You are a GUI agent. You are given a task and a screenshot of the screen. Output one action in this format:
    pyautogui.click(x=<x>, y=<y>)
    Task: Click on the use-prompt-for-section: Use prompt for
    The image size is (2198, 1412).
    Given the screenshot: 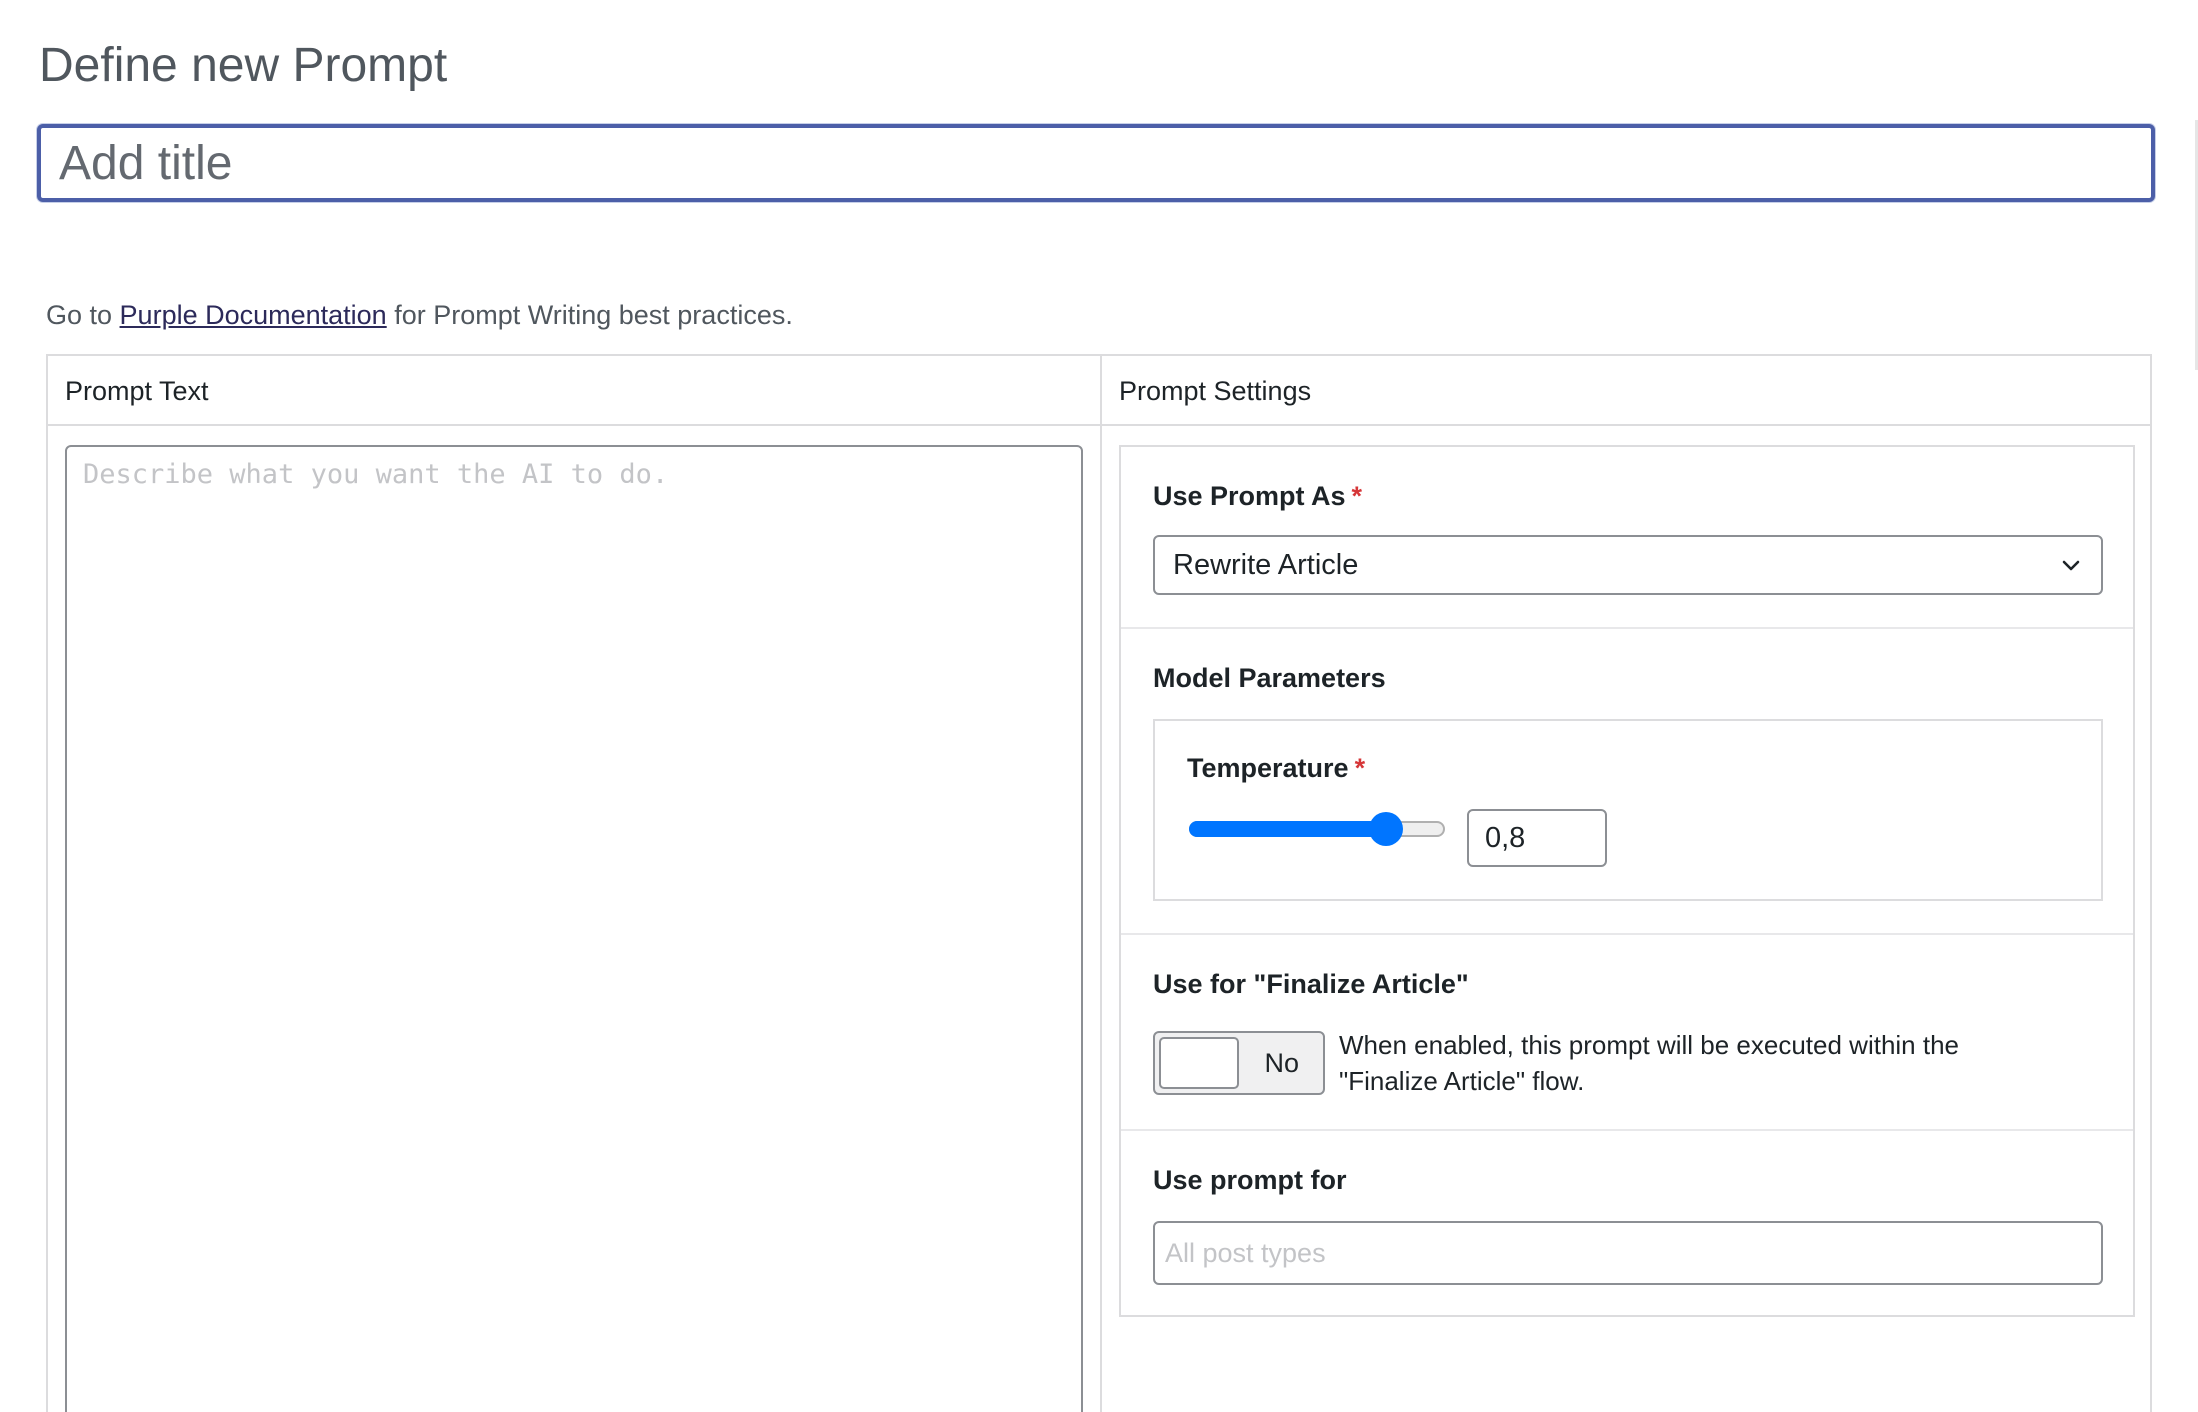 What is the action you would take?
    pyautogui.click(x=1627, y=1223)
    